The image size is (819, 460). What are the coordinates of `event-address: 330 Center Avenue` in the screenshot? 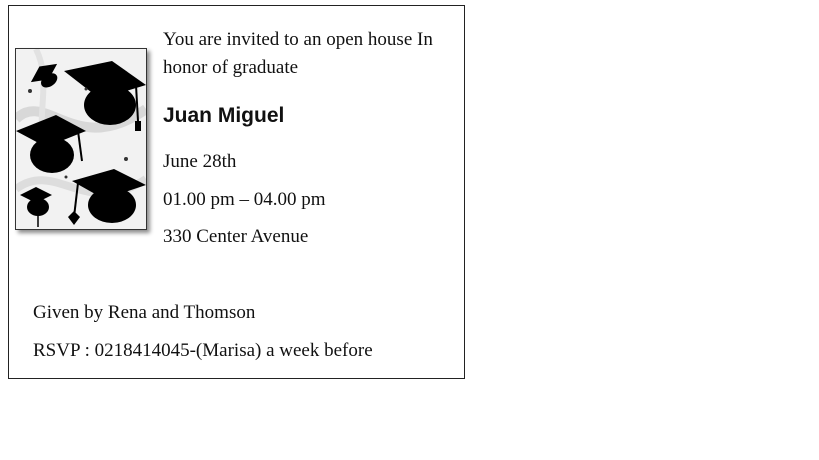 It's located at (236, 236).